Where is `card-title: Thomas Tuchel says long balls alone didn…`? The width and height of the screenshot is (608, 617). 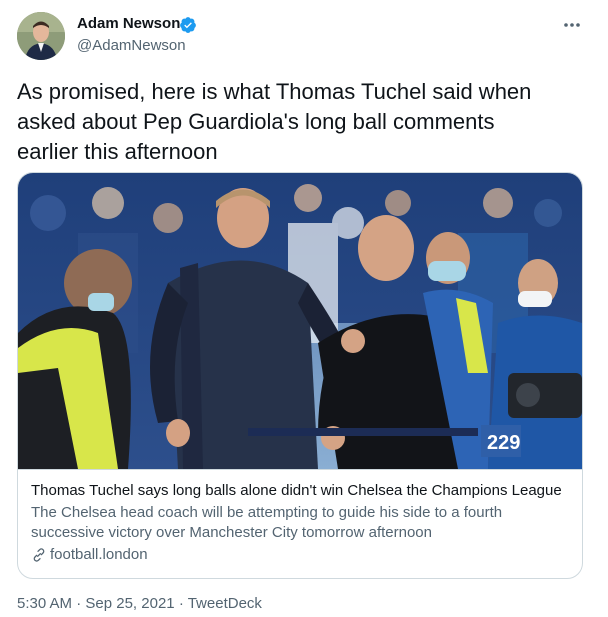
card-title: Thomas Tuchel says long balls alone didn… is located at coordinates (303, 490).